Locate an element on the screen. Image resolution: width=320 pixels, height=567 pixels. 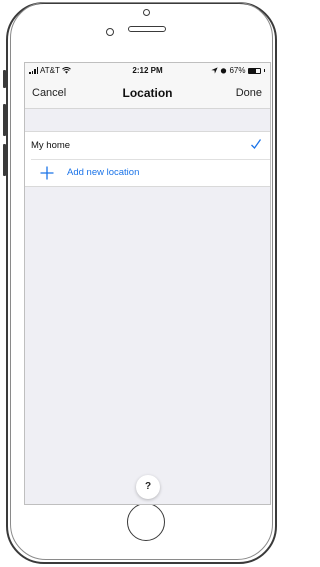
add-location-label: Add new location is located at coordinates (103, 172).